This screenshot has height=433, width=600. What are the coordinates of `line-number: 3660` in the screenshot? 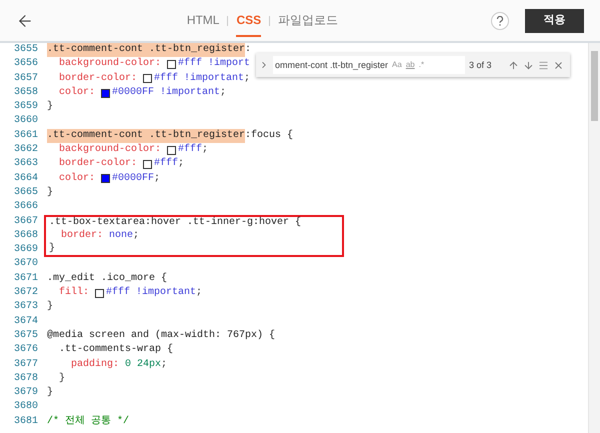 It's located at (25, 121).